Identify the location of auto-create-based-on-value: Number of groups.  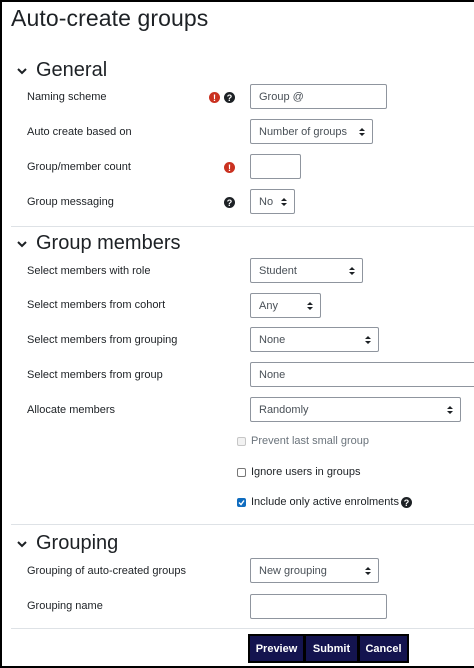
(303, 131).